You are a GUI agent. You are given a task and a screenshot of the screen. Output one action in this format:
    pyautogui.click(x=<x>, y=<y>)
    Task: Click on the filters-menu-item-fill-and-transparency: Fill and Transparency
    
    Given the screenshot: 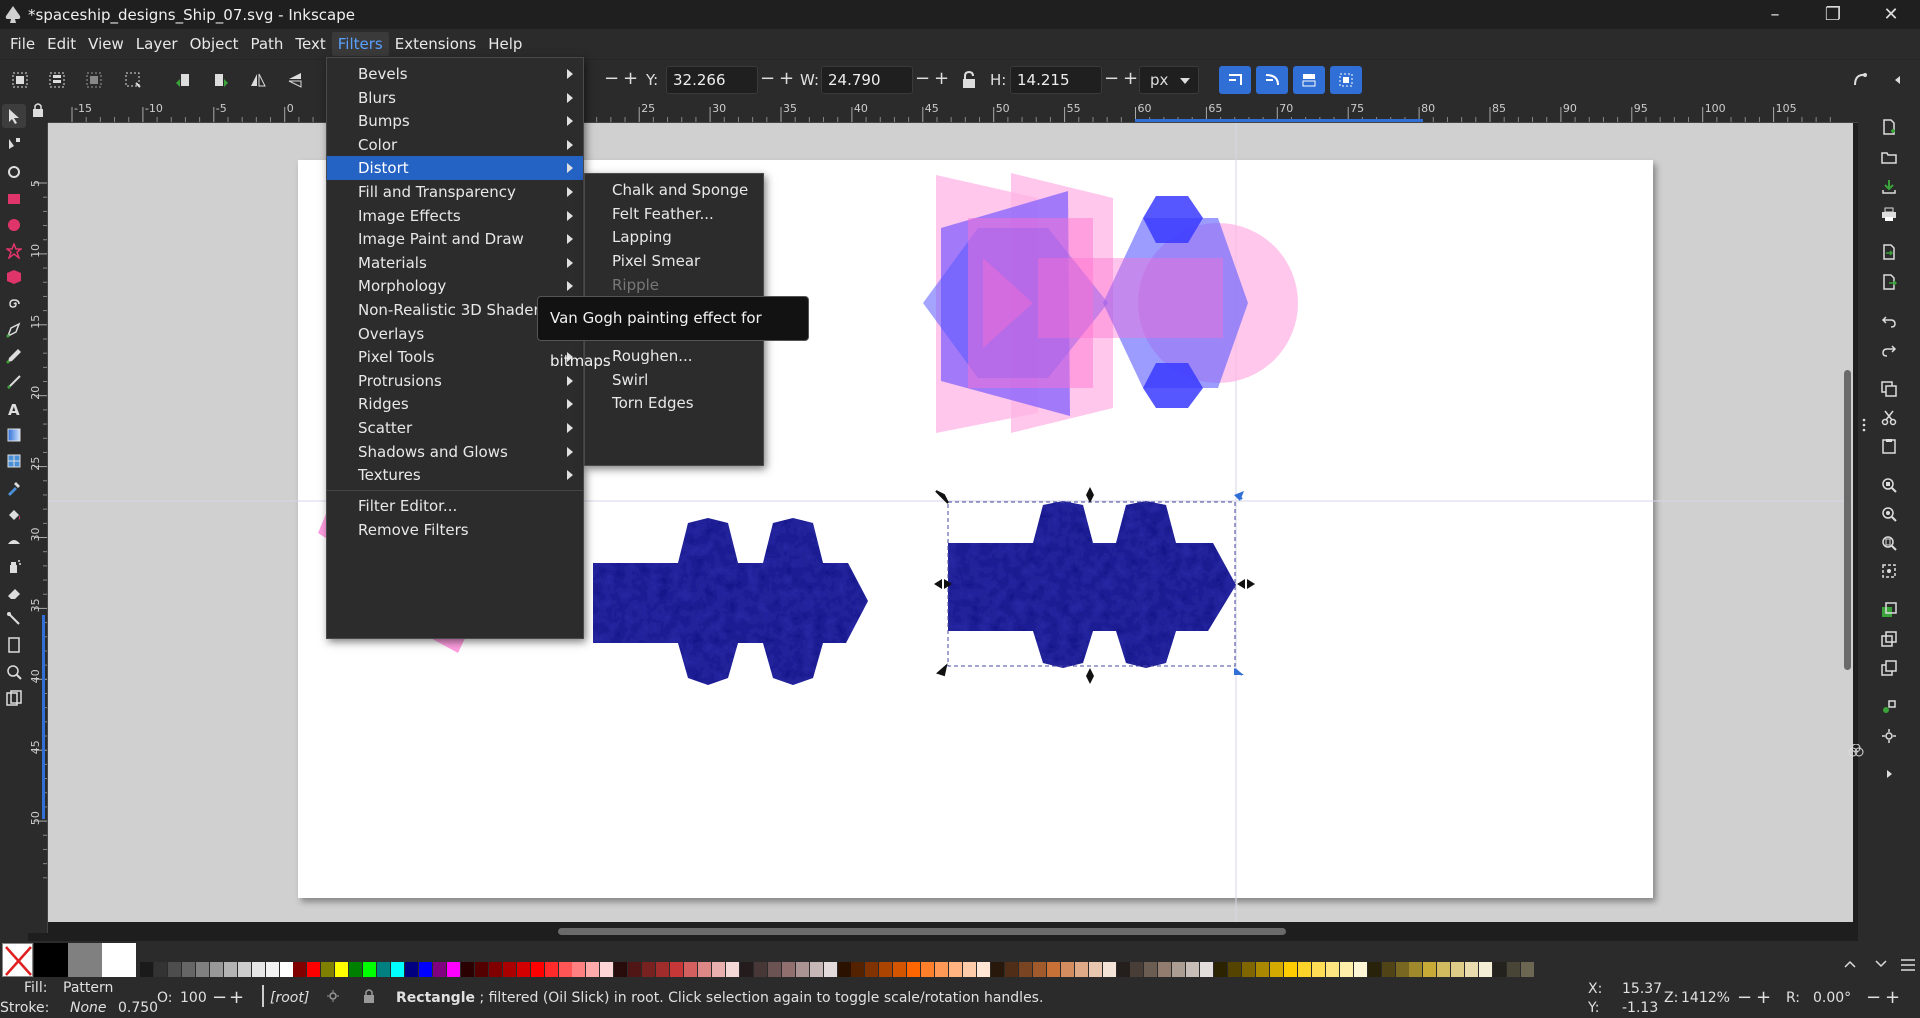 What is the action you would take?
    pyautogui.click(x=455, y=192)
    